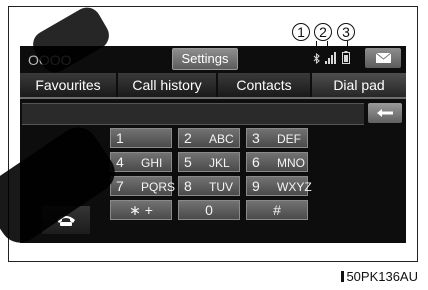 Image resolution: width=428 pixels, height=290 pixels. Describe the element at coordinates (152, 163) in the screenshot. I see `key-4-letters: GHI` at that location.